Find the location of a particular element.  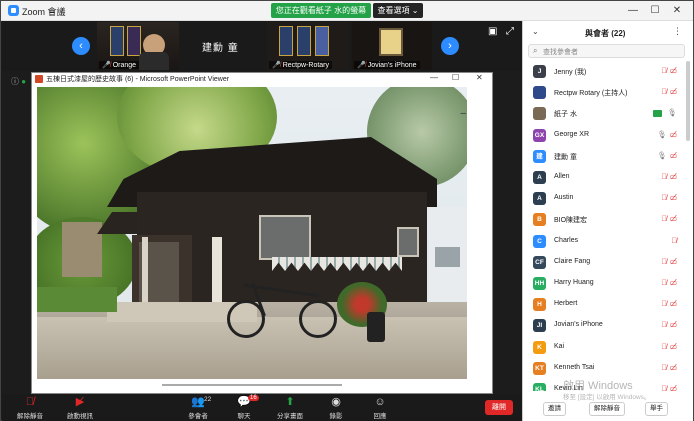

window-title: Zoom 會議 is located at coordinates (44, 12).